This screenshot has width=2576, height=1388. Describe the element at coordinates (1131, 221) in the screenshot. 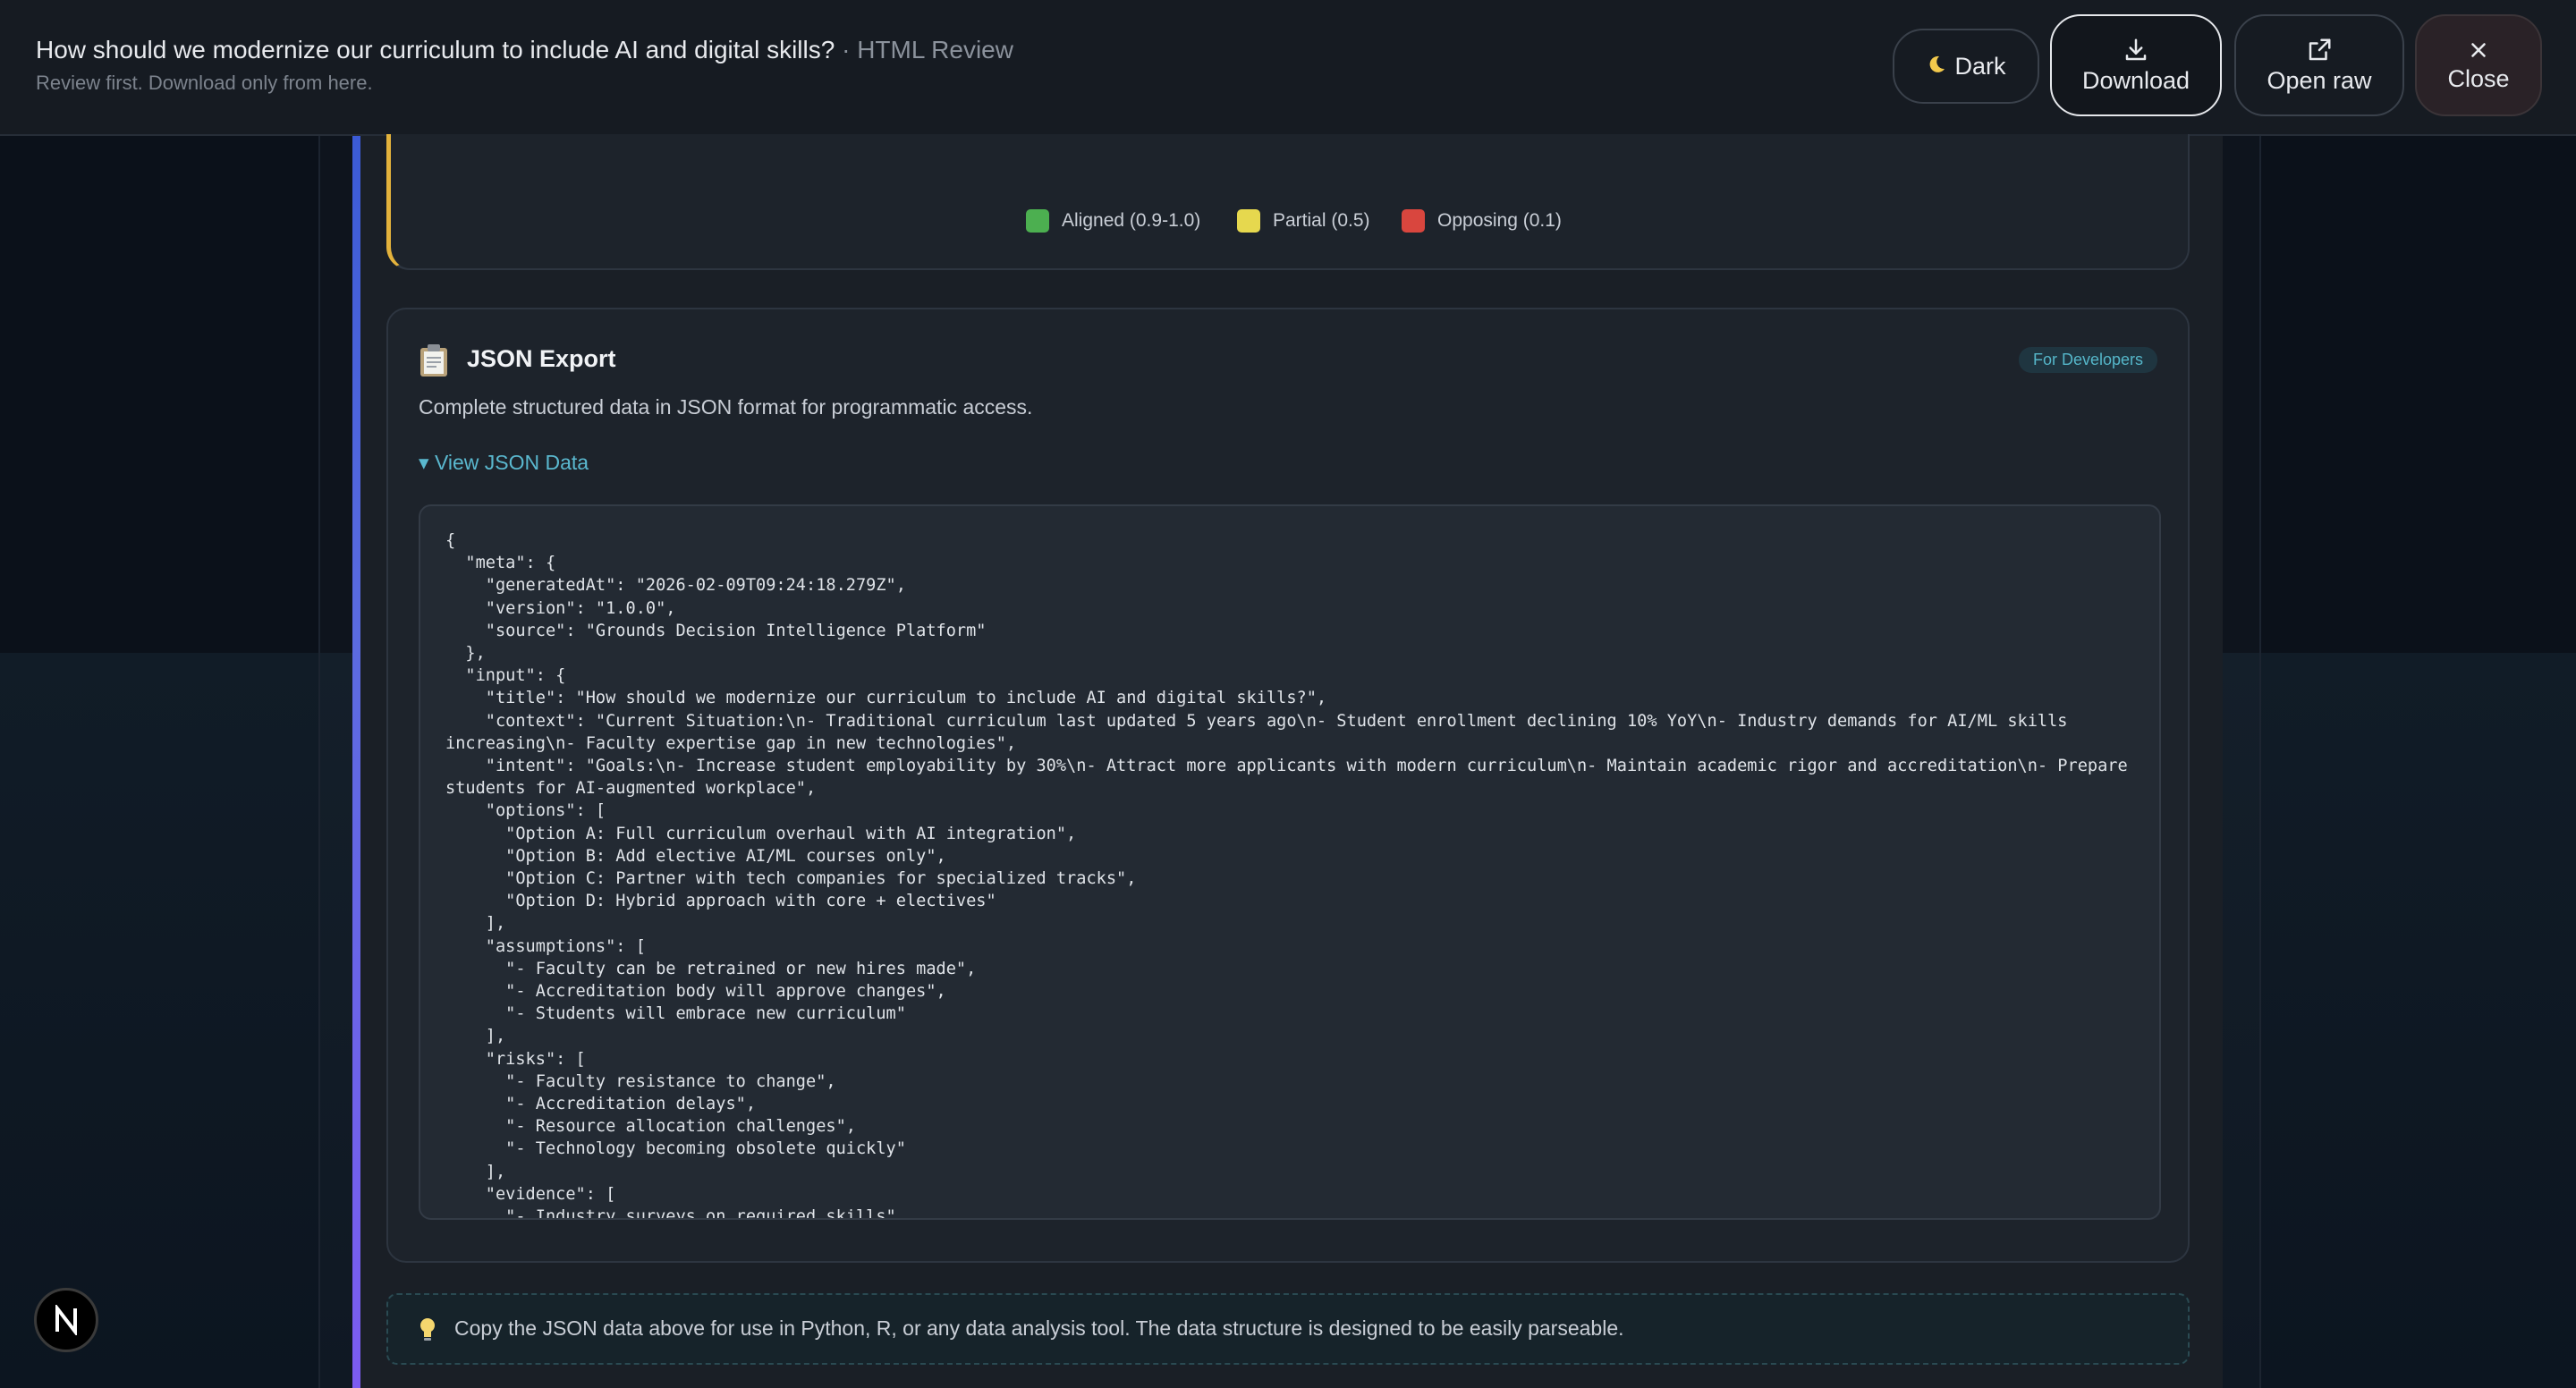

I see `legend-label-aligned: Aligned (0.9-1.0)` at that location.